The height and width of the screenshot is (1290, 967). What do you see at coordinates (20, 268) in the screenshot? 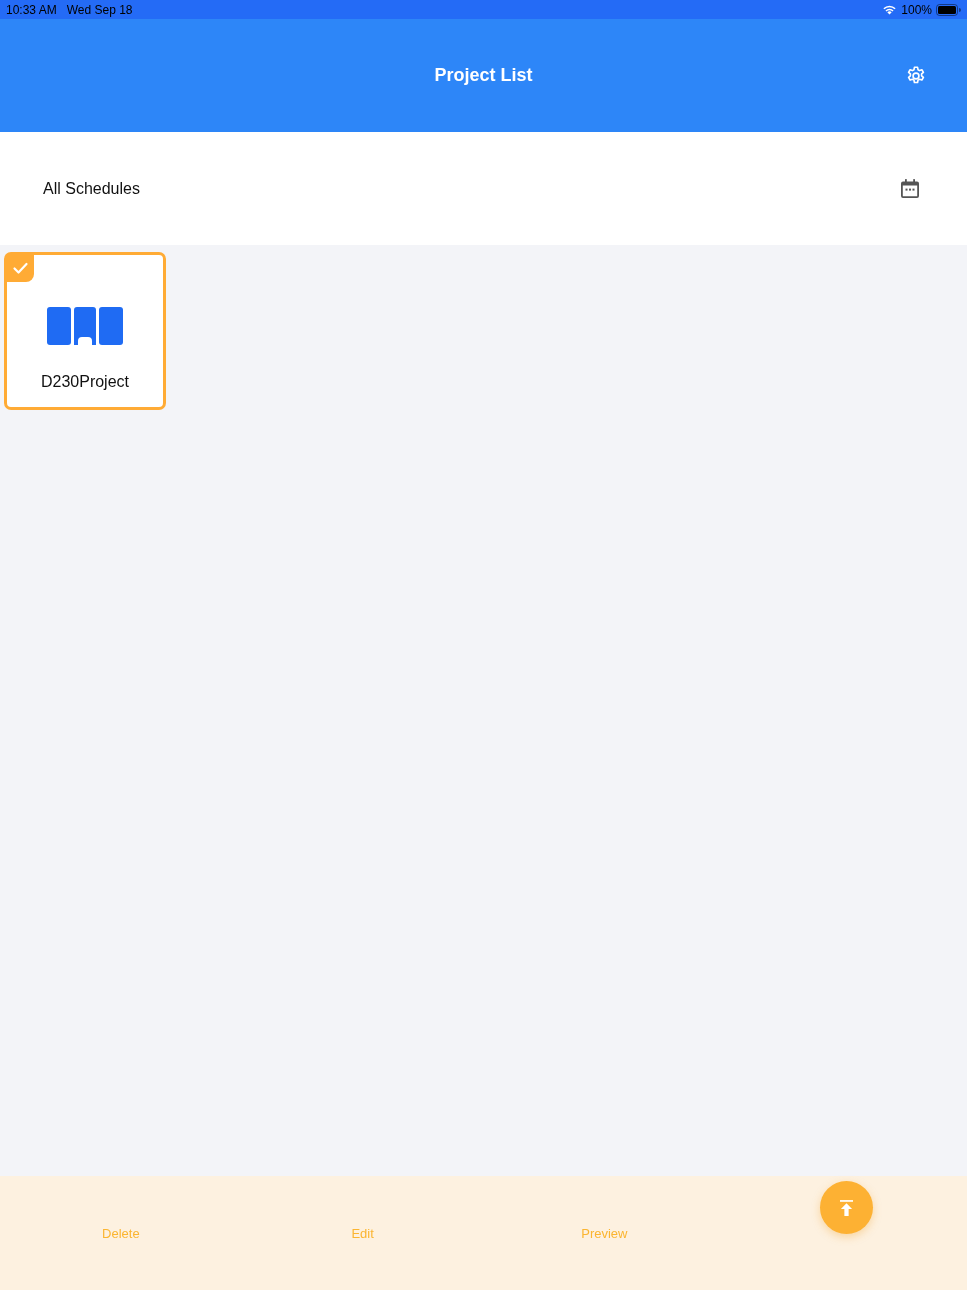
I see `check-badge-icon` at bounding box center [20, 268].